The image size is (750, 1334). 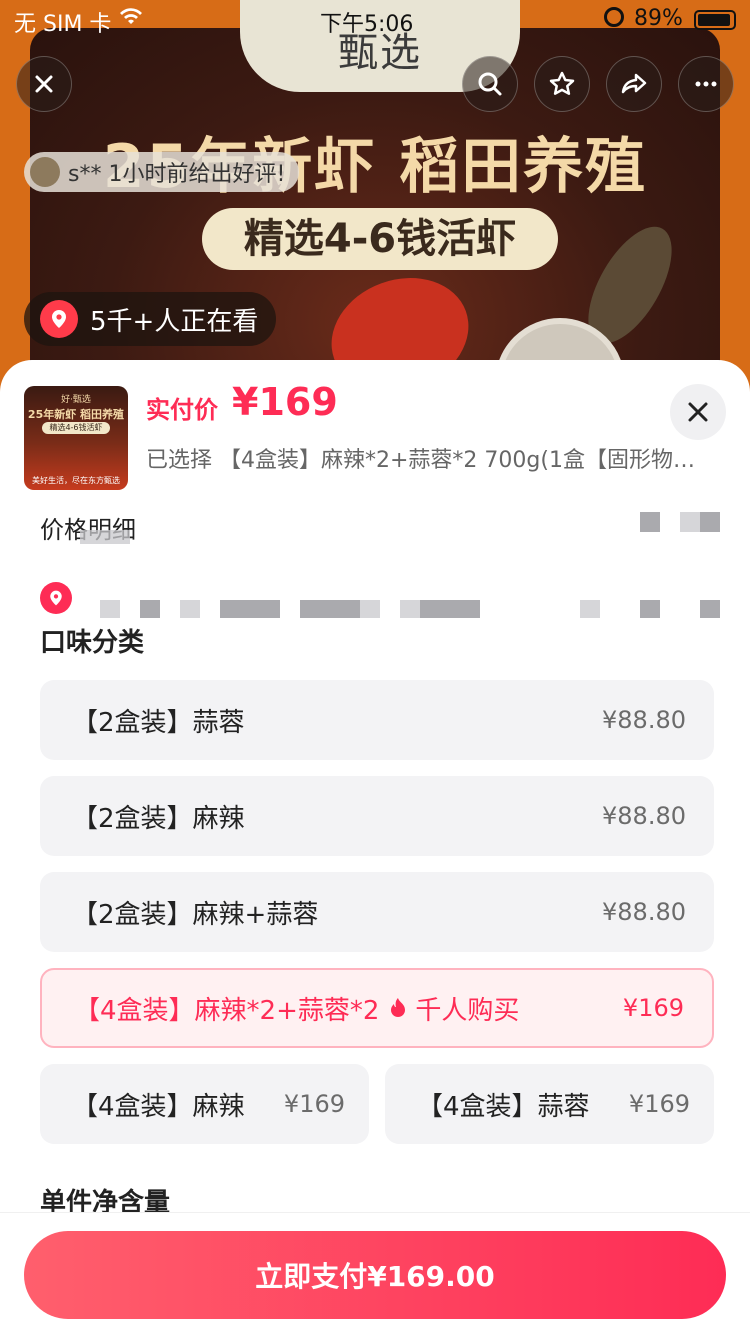 I want to click on close-page-button, so click(x=44, y=84).